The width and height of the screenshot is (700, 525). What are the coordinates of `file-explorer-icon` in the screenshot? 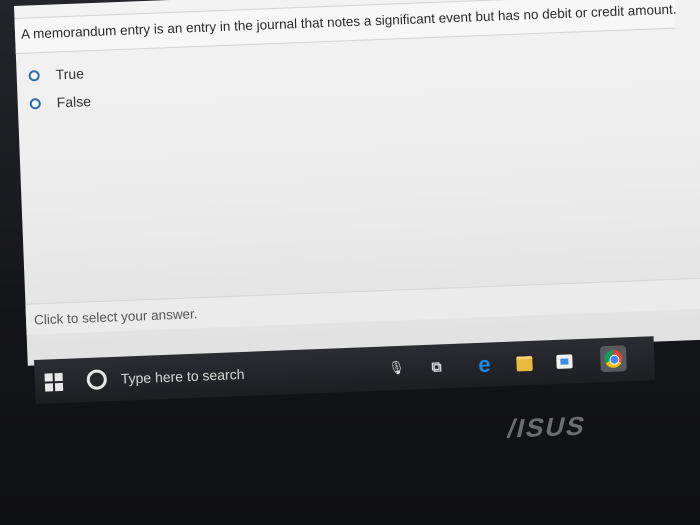 It's located at (524, 363).